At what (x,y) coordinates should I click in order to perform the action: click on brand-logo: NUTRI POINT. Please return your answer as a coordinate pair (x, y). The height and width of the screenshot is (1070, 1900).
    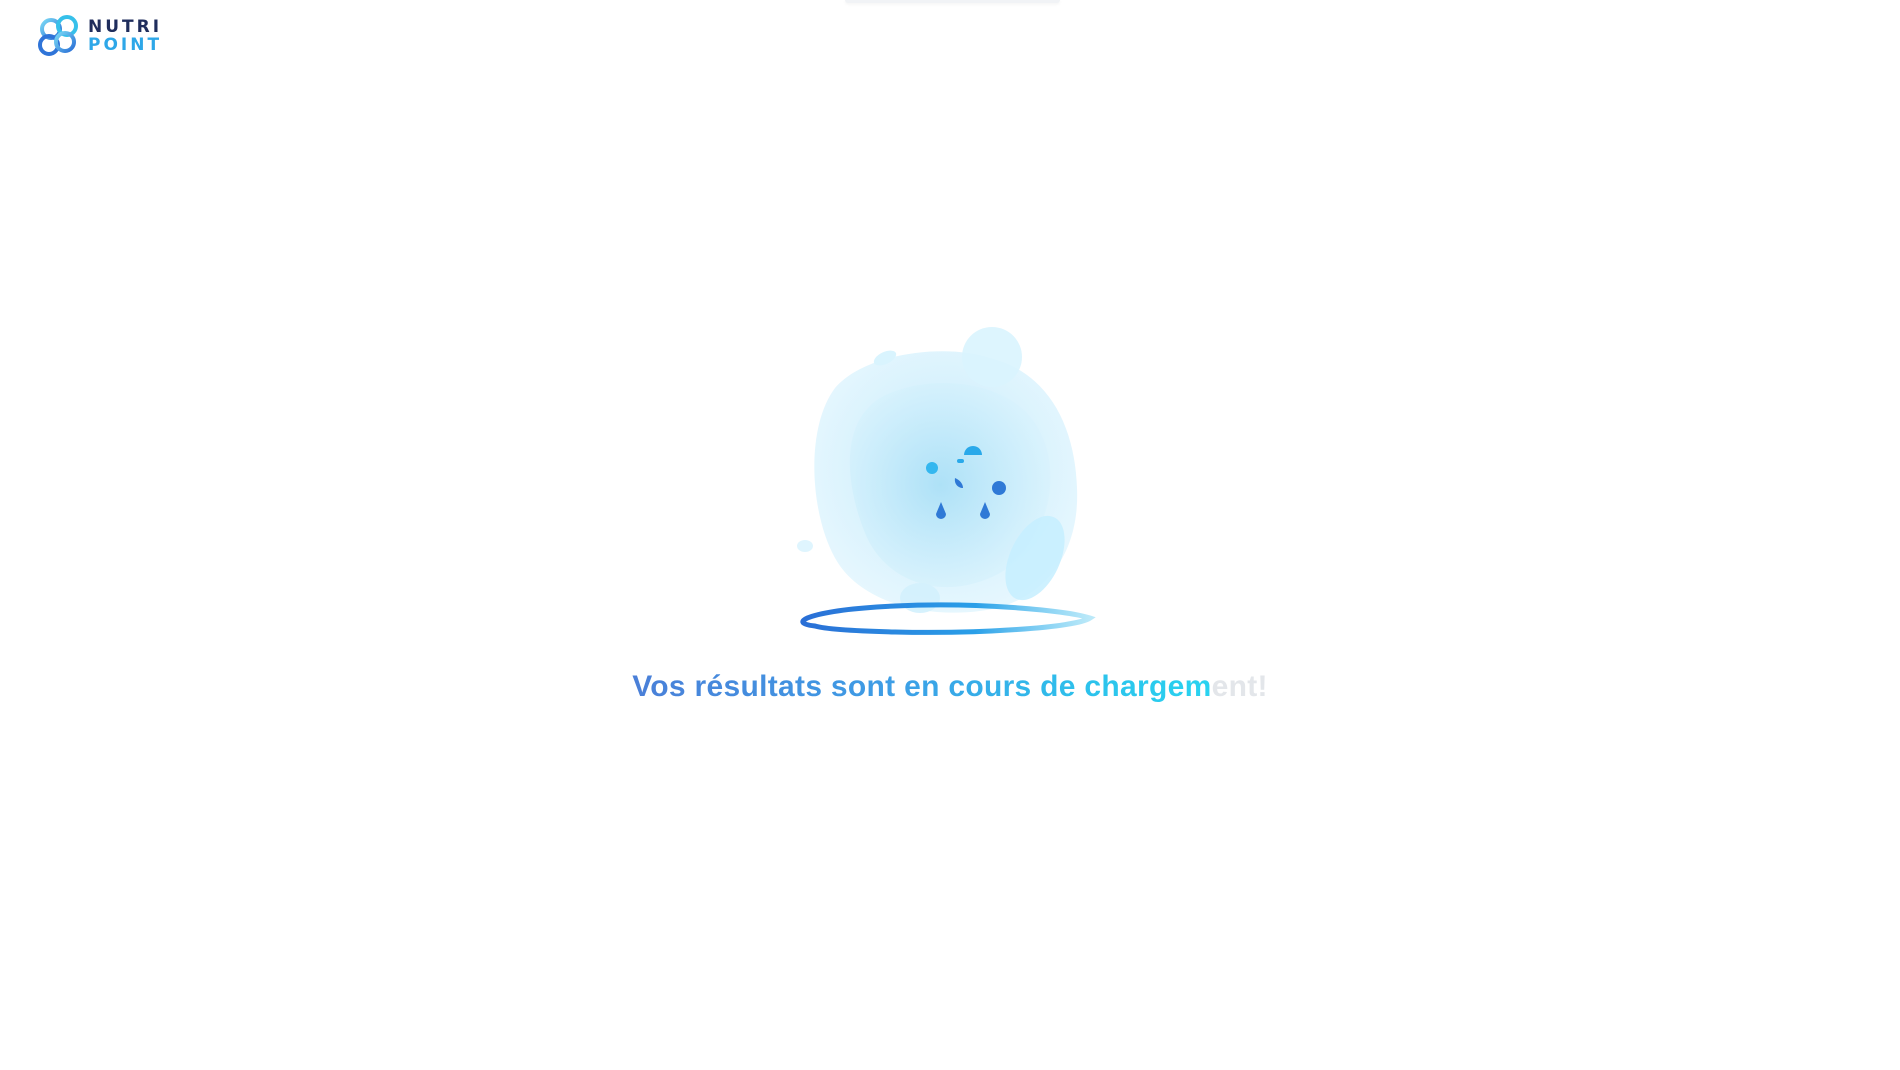
    Looking at the image, I should click on (100, 36).